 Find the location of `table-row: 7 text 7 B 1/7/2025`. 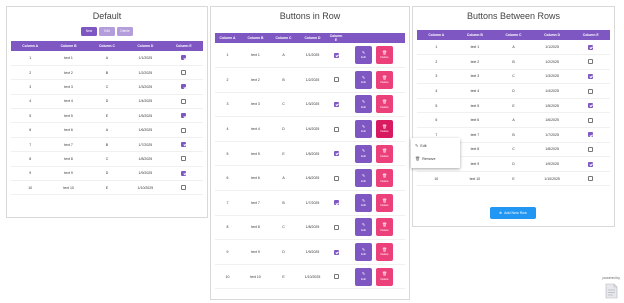

table-row: 7 text 7 B 1/7/2025 is located at coordinates (107, 145).